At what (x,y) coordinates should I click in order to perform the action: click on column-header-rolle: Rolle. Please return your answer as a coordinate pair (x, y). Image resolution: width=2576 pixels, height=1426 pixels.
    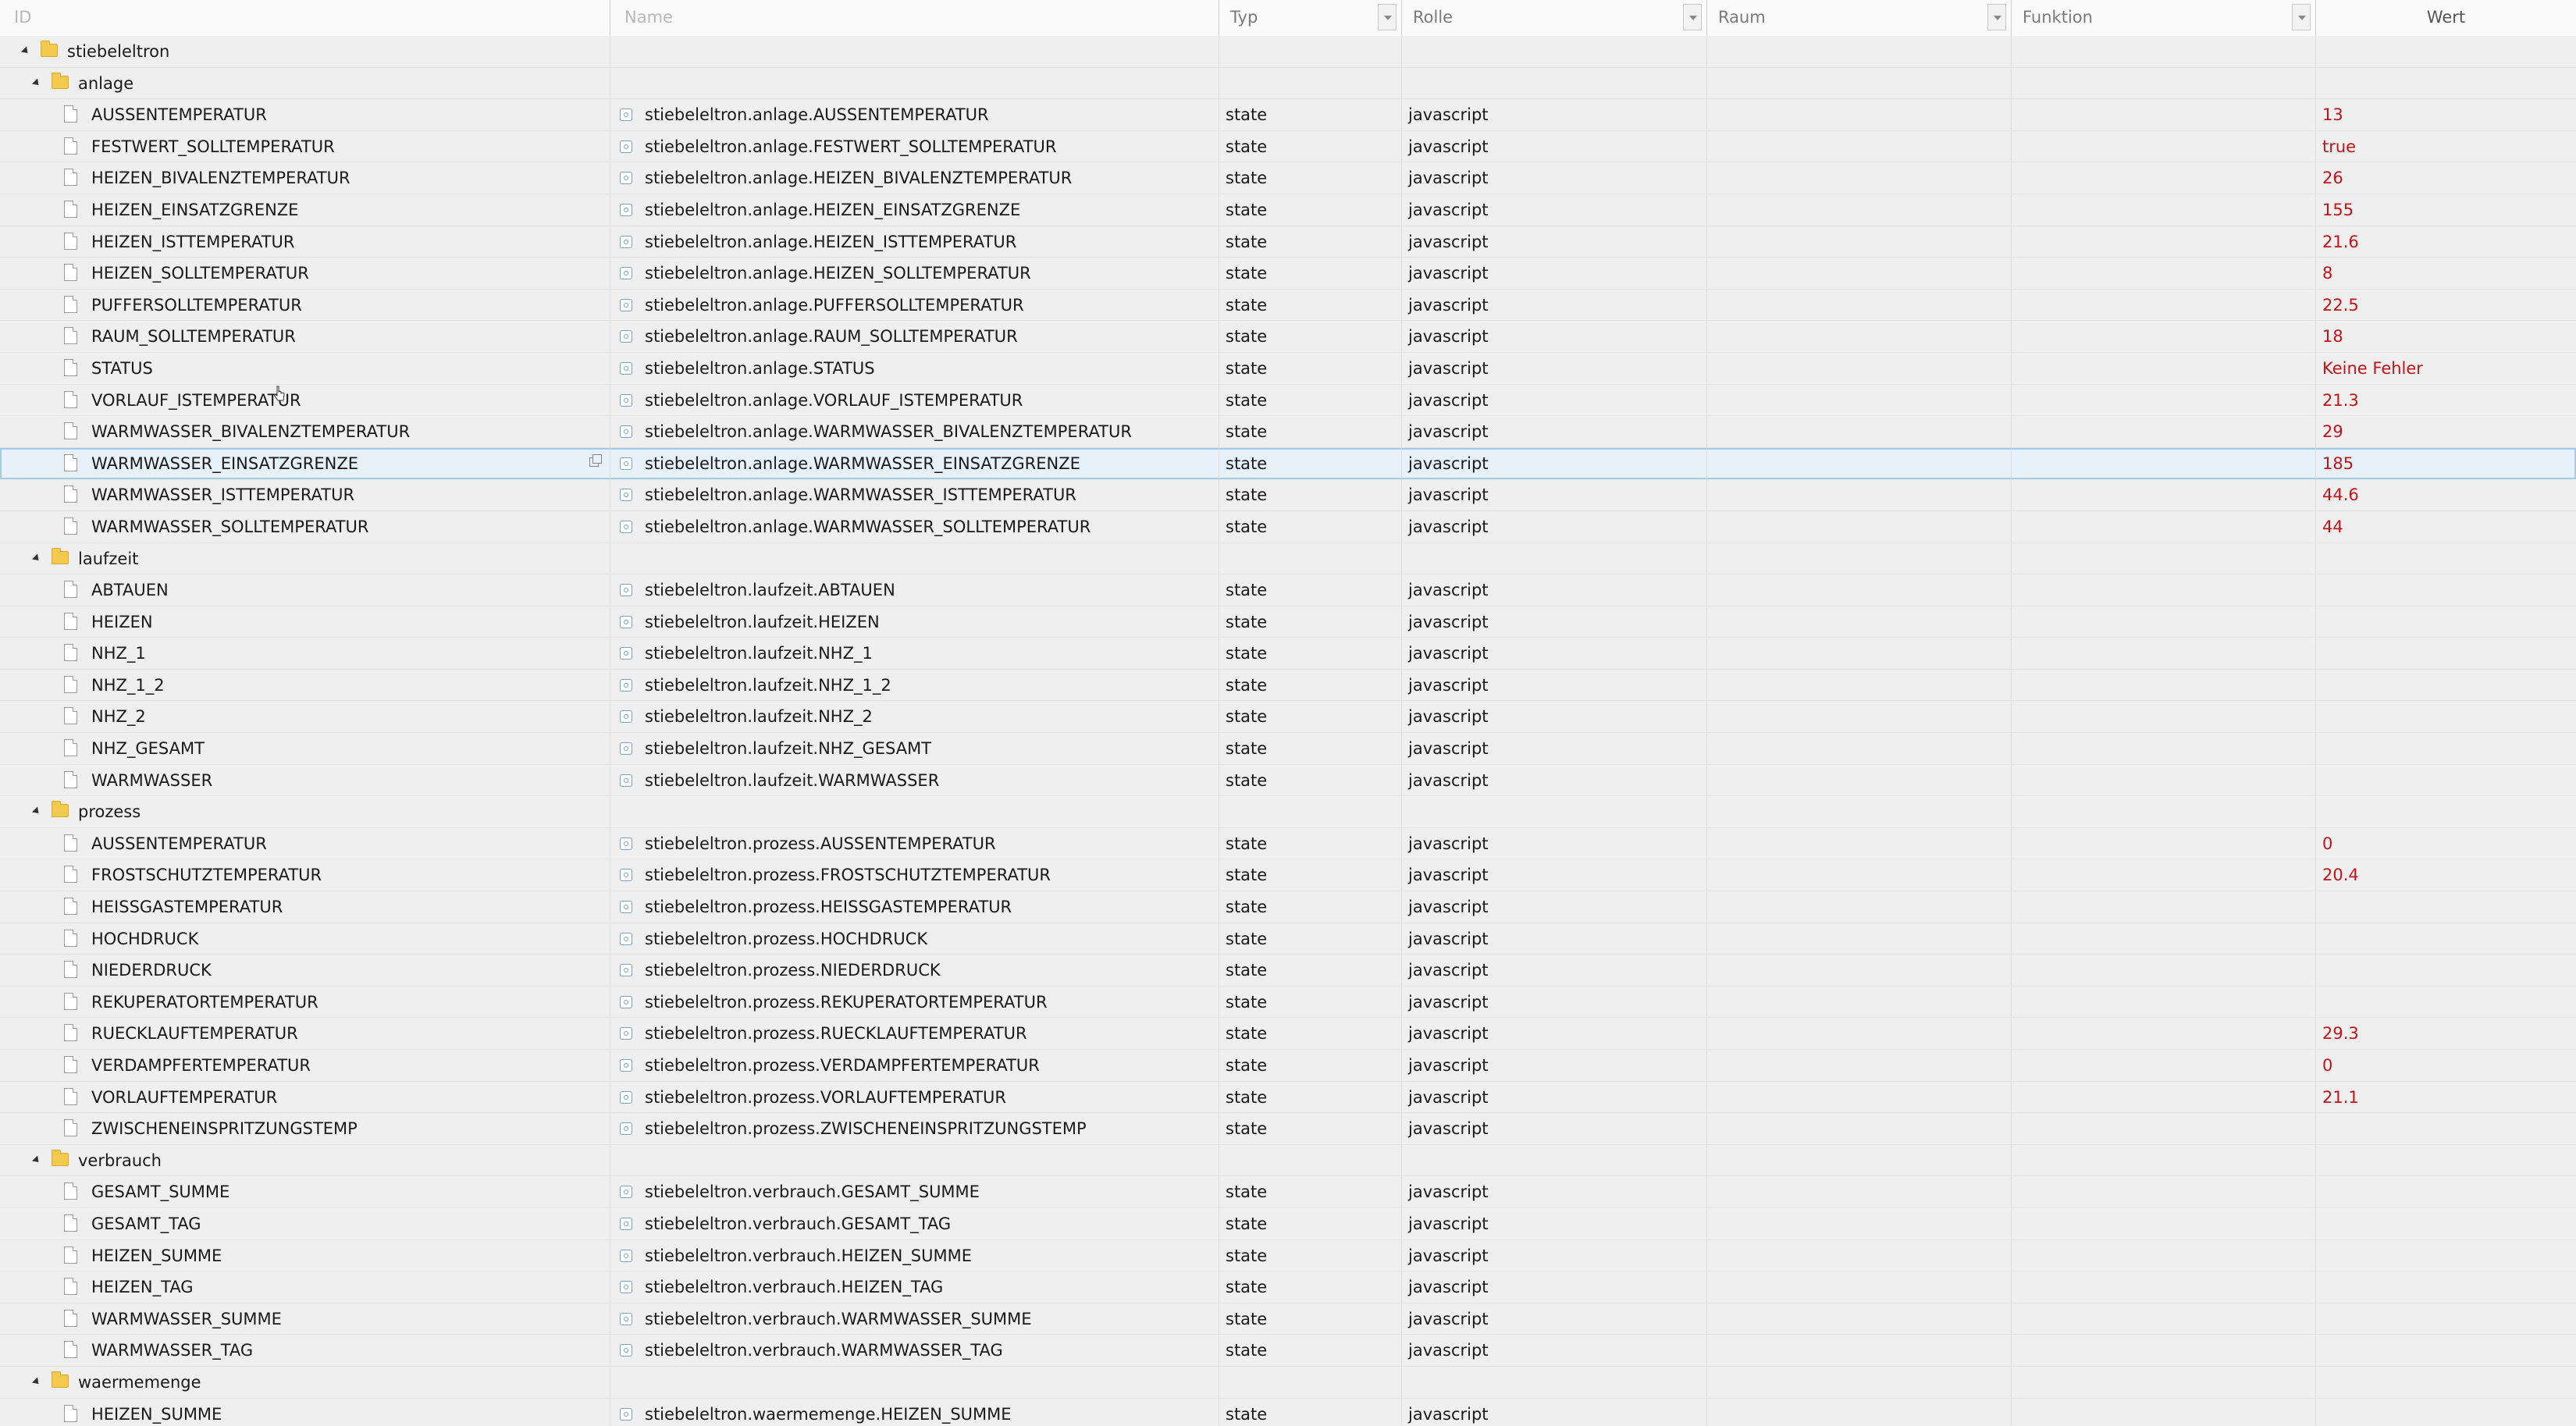
    Looking at the image, I should click on (1554, 18).